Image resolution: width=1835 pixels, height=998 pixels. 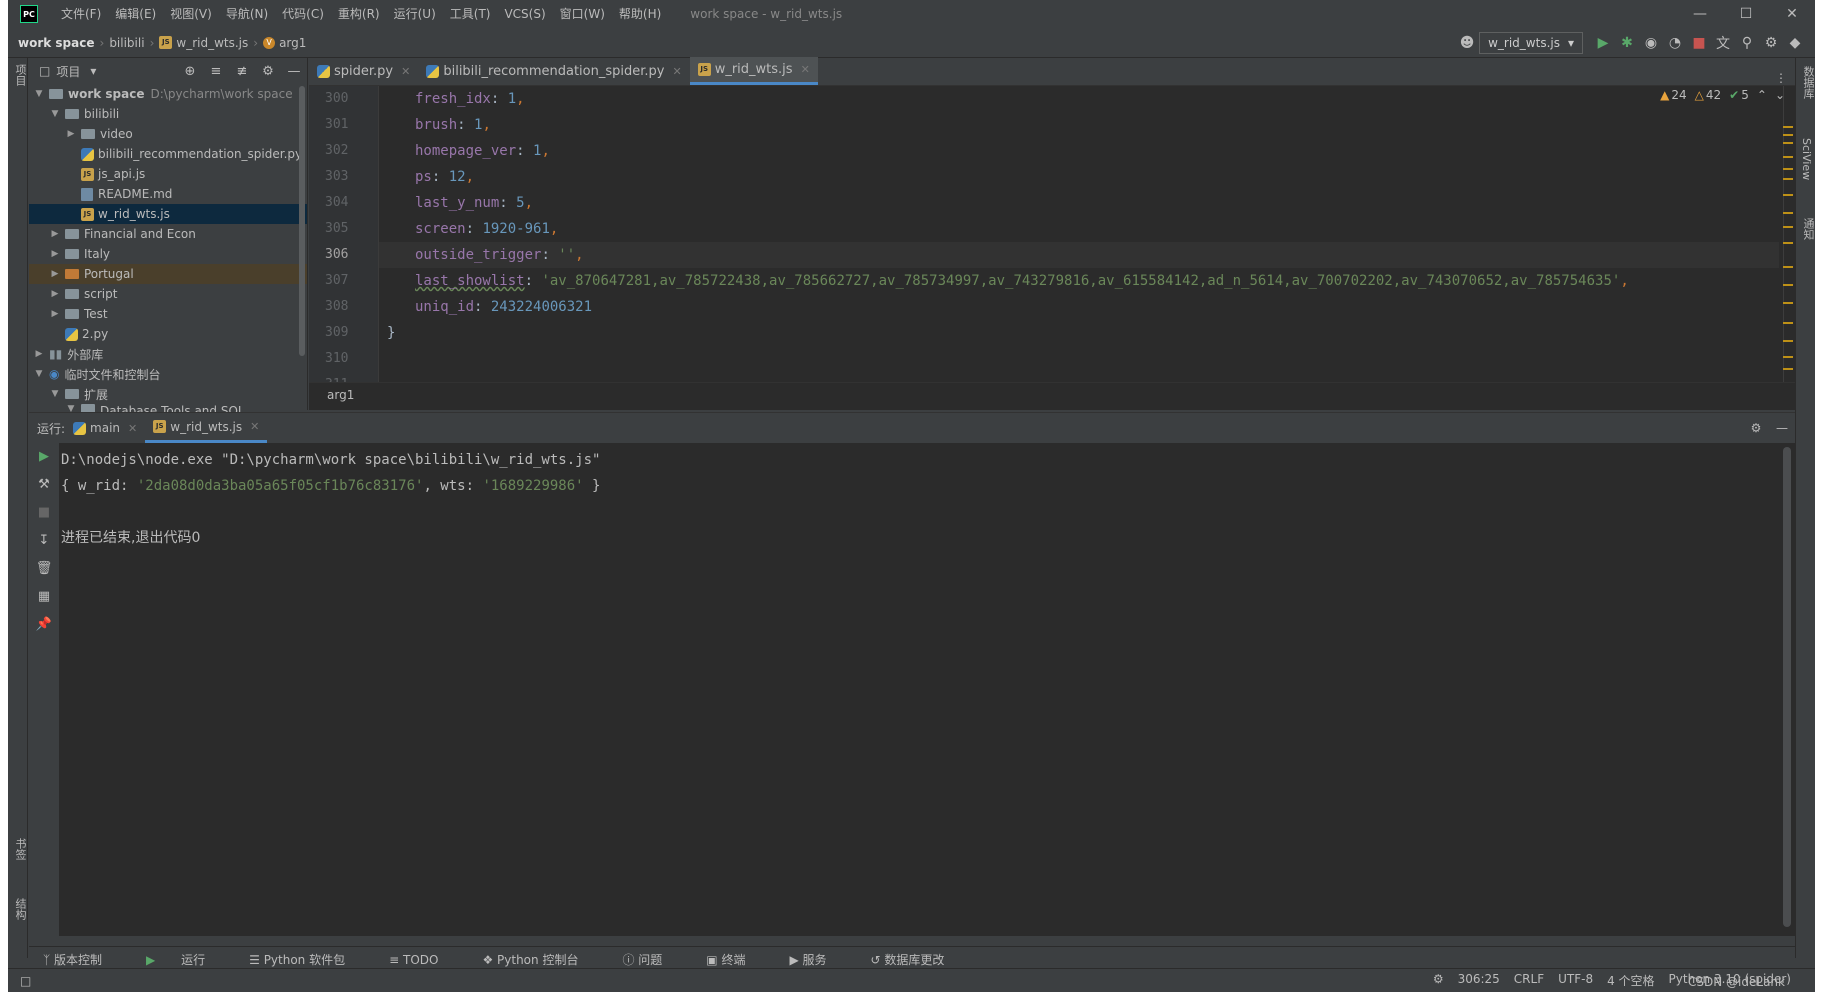 I want to click on menu-refactor: 重构(R), so click(x=359, y=14).